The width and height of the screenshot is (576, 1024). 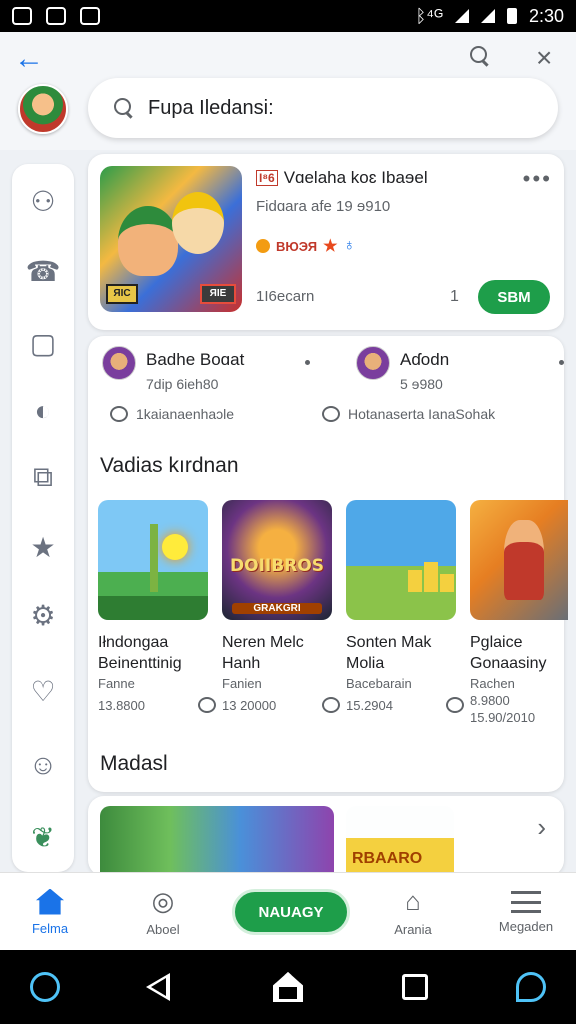 I want to click on friend-comment: 1kaianaenhaɔle, so click(x=172, y=414).